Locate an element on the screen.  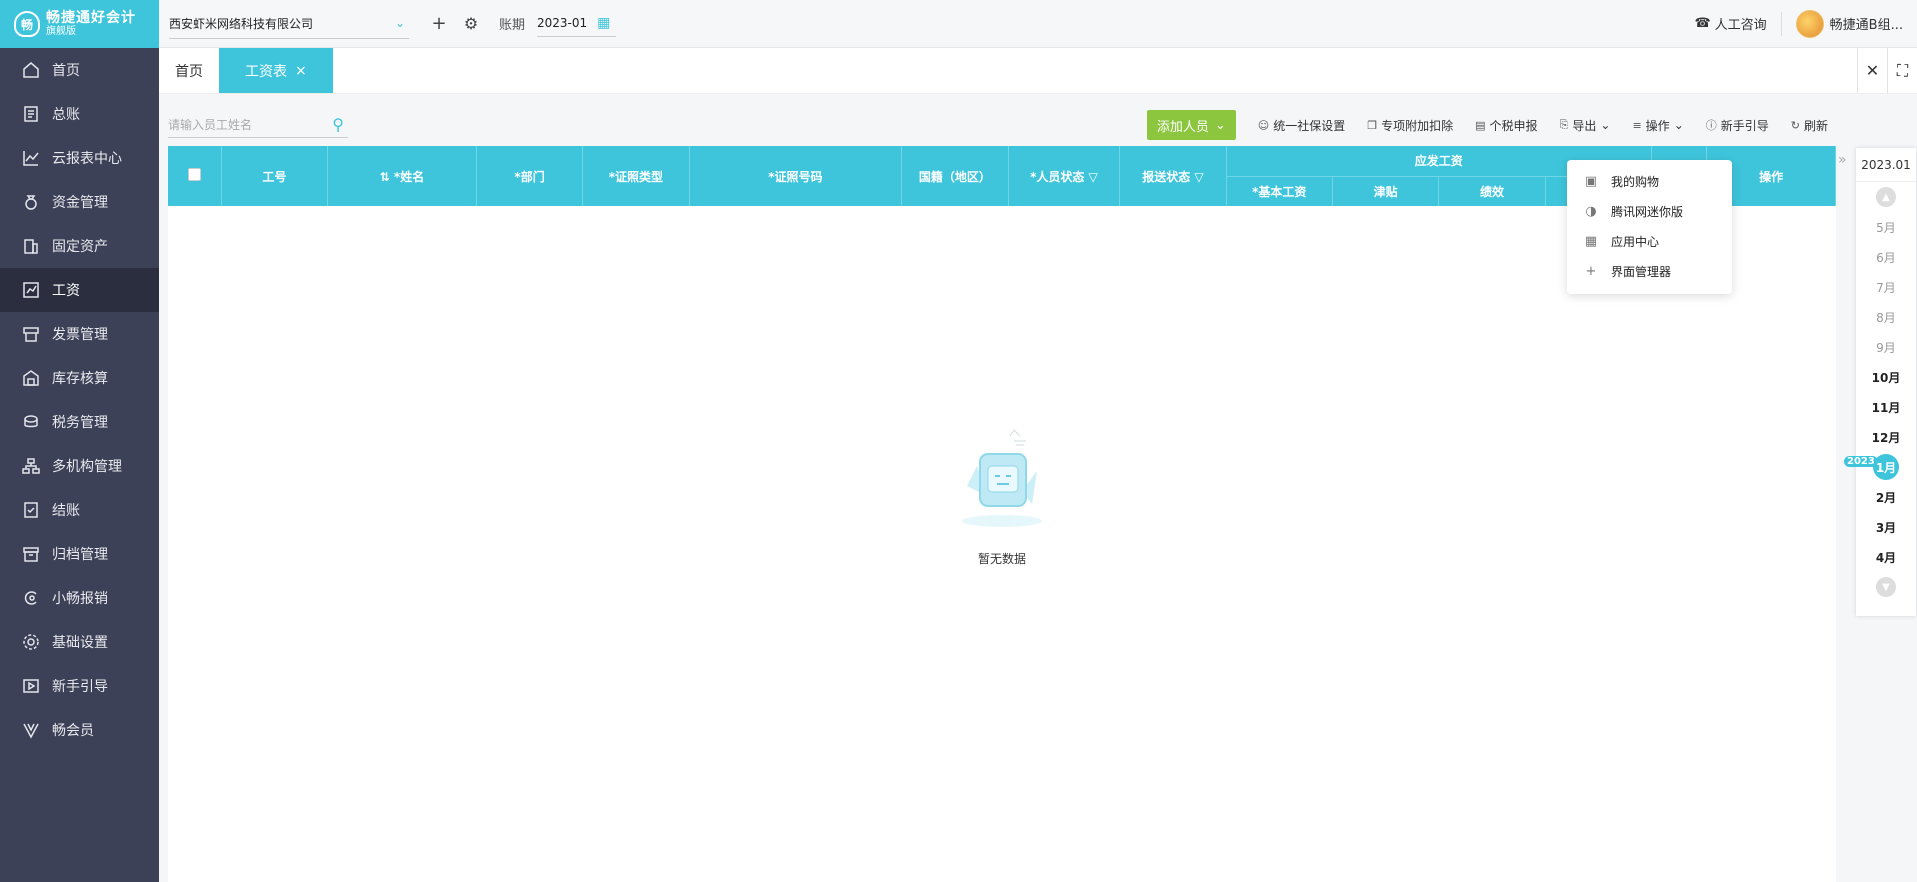
sidebar-item-multi-org: 多机构管理 is located at coordinates (79, 466).